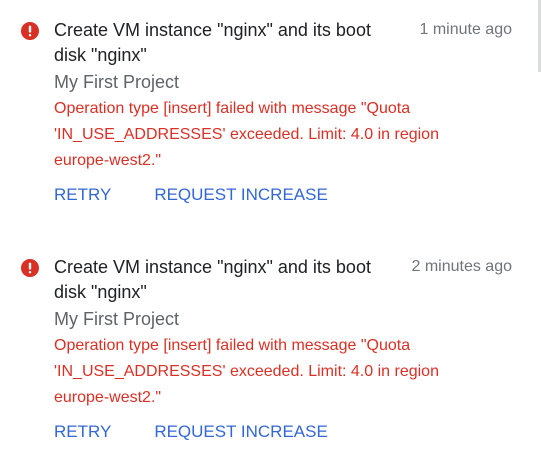 Image resolution: width=541 pixels, height=467 pixels. Describe the element at coordinates (465, 29) in the screenshot. I see `notification-time: 1 minute ago` at that location.